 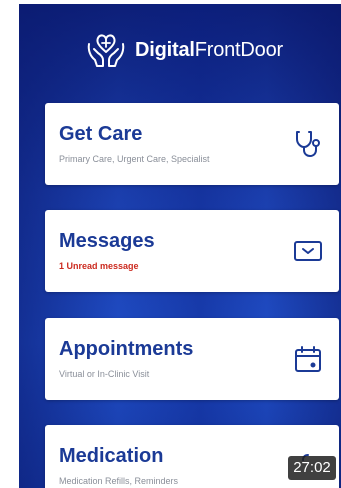 What do you see at coordinates (101, 134) in the screenshot?
I see `card-title: Get Care` at bounding box center [101, 134].